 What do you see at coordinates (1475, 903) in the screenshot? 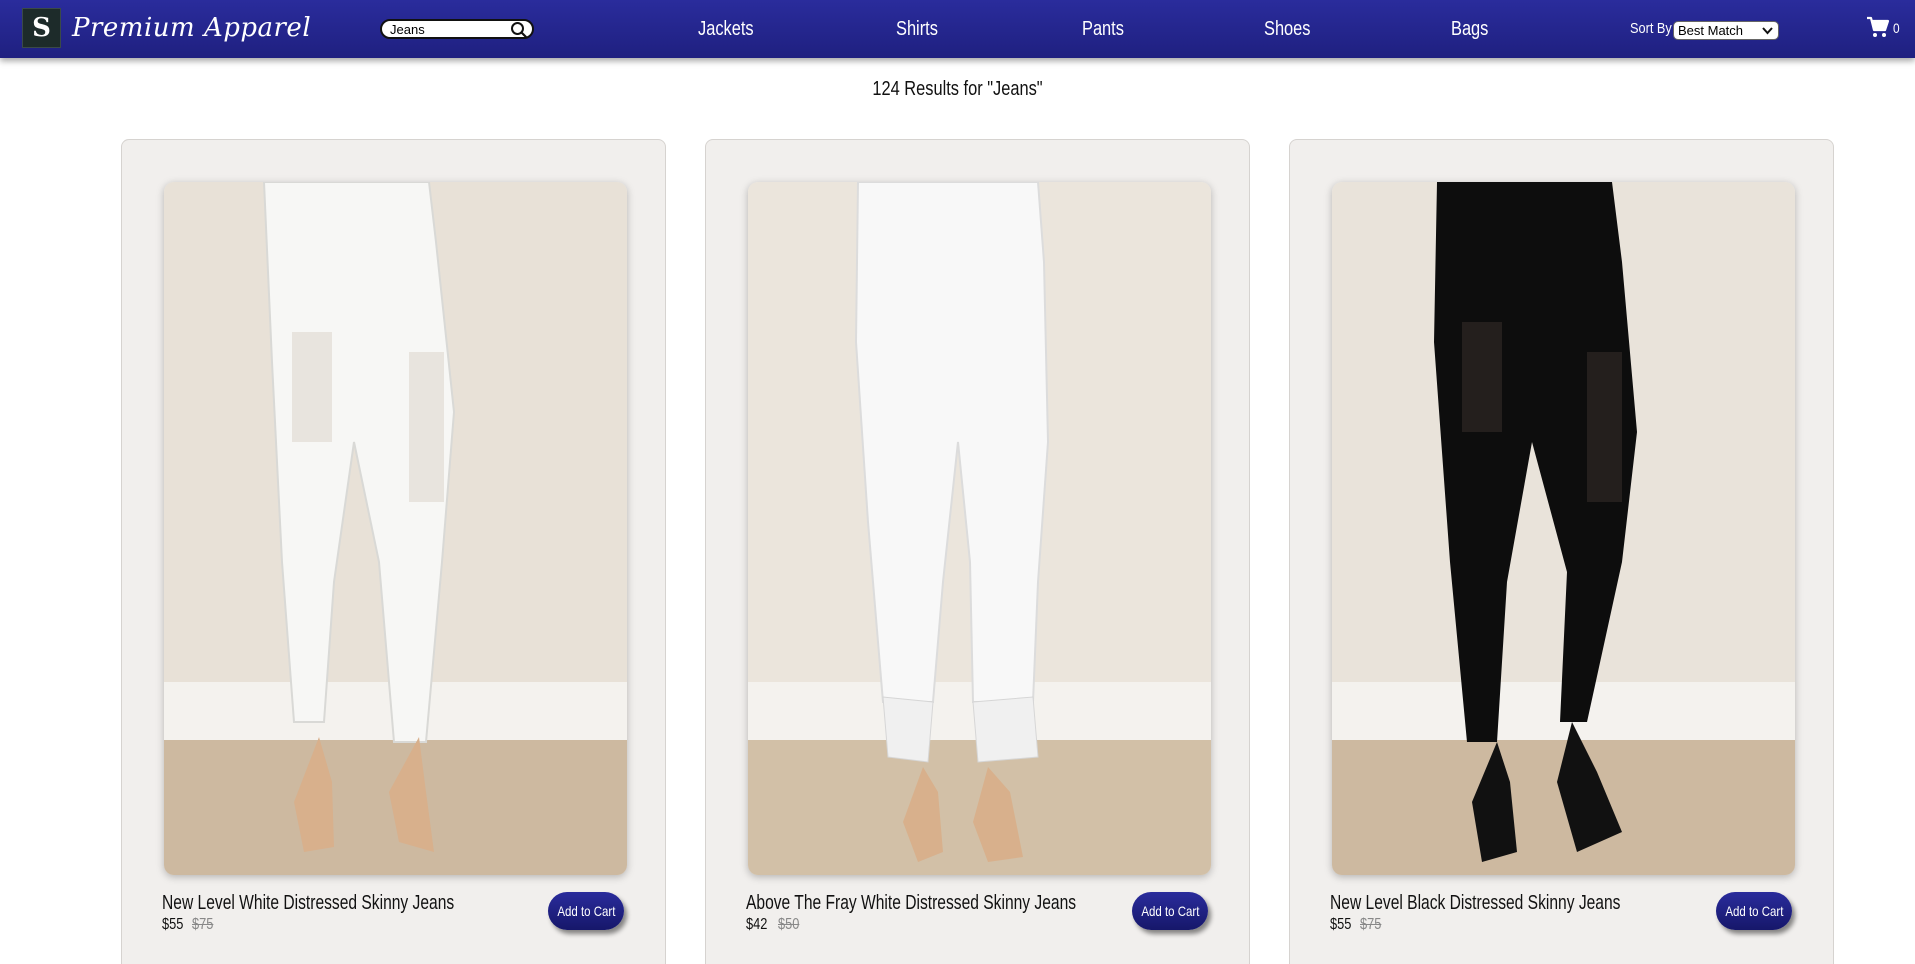
I see `product-name: New Level Black Distressed Skinny Jeans` at bounding box center [1475, 903].